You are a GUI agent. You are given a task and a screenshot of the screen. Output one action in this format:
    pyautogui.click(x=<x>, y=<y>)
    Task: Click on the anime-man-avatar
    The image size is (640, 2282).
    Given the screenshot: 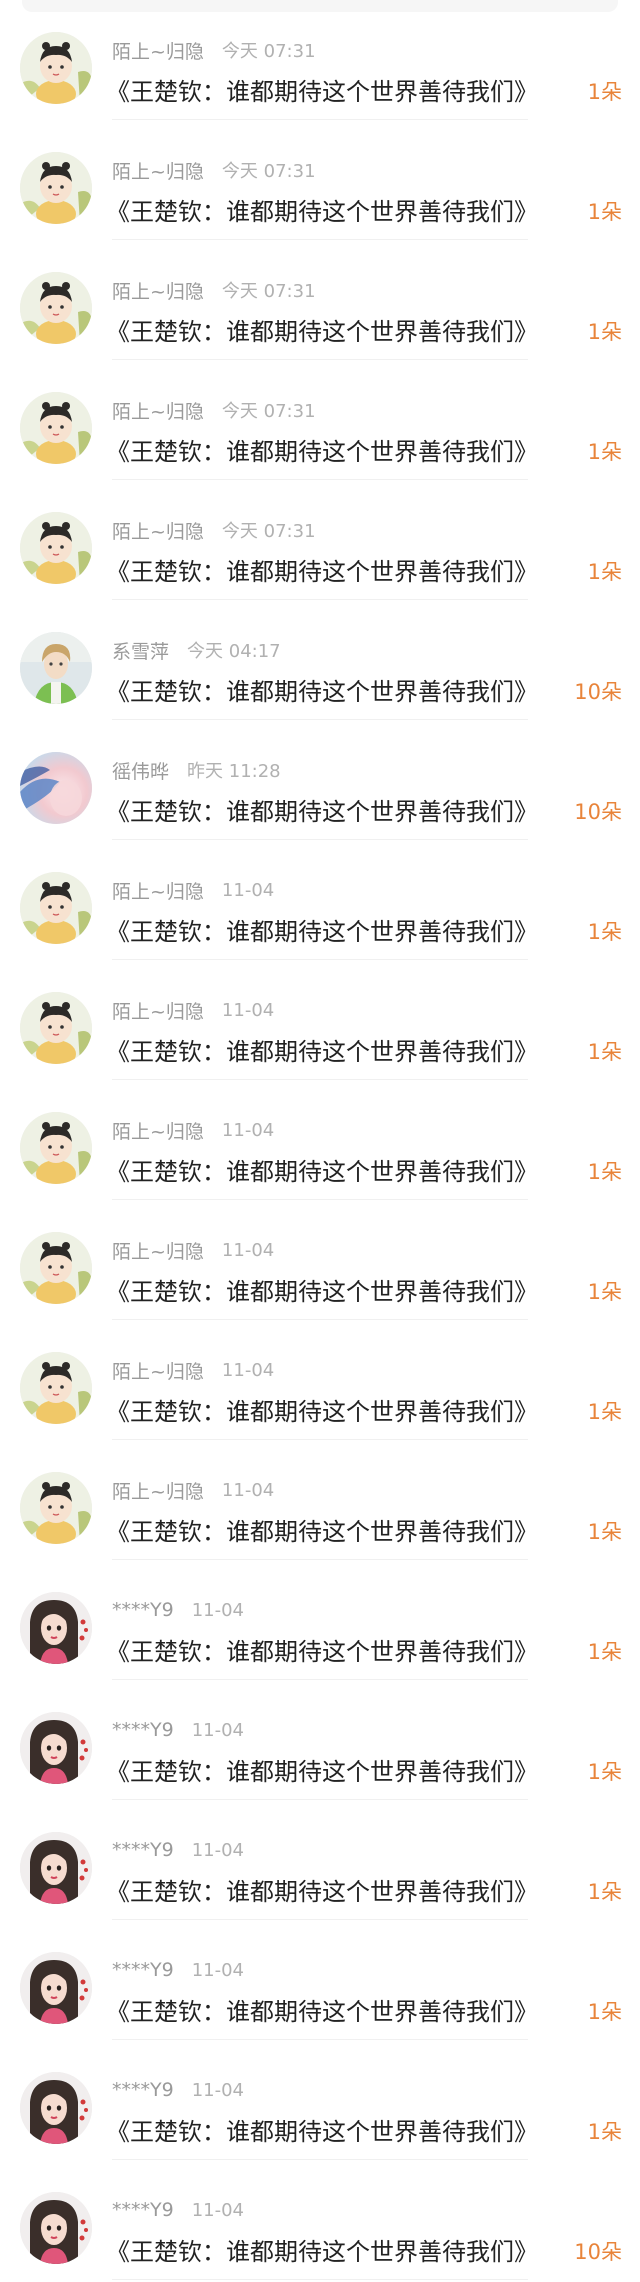 What is the action you would take?
    pyautogui.click(x=56, y=668)
    